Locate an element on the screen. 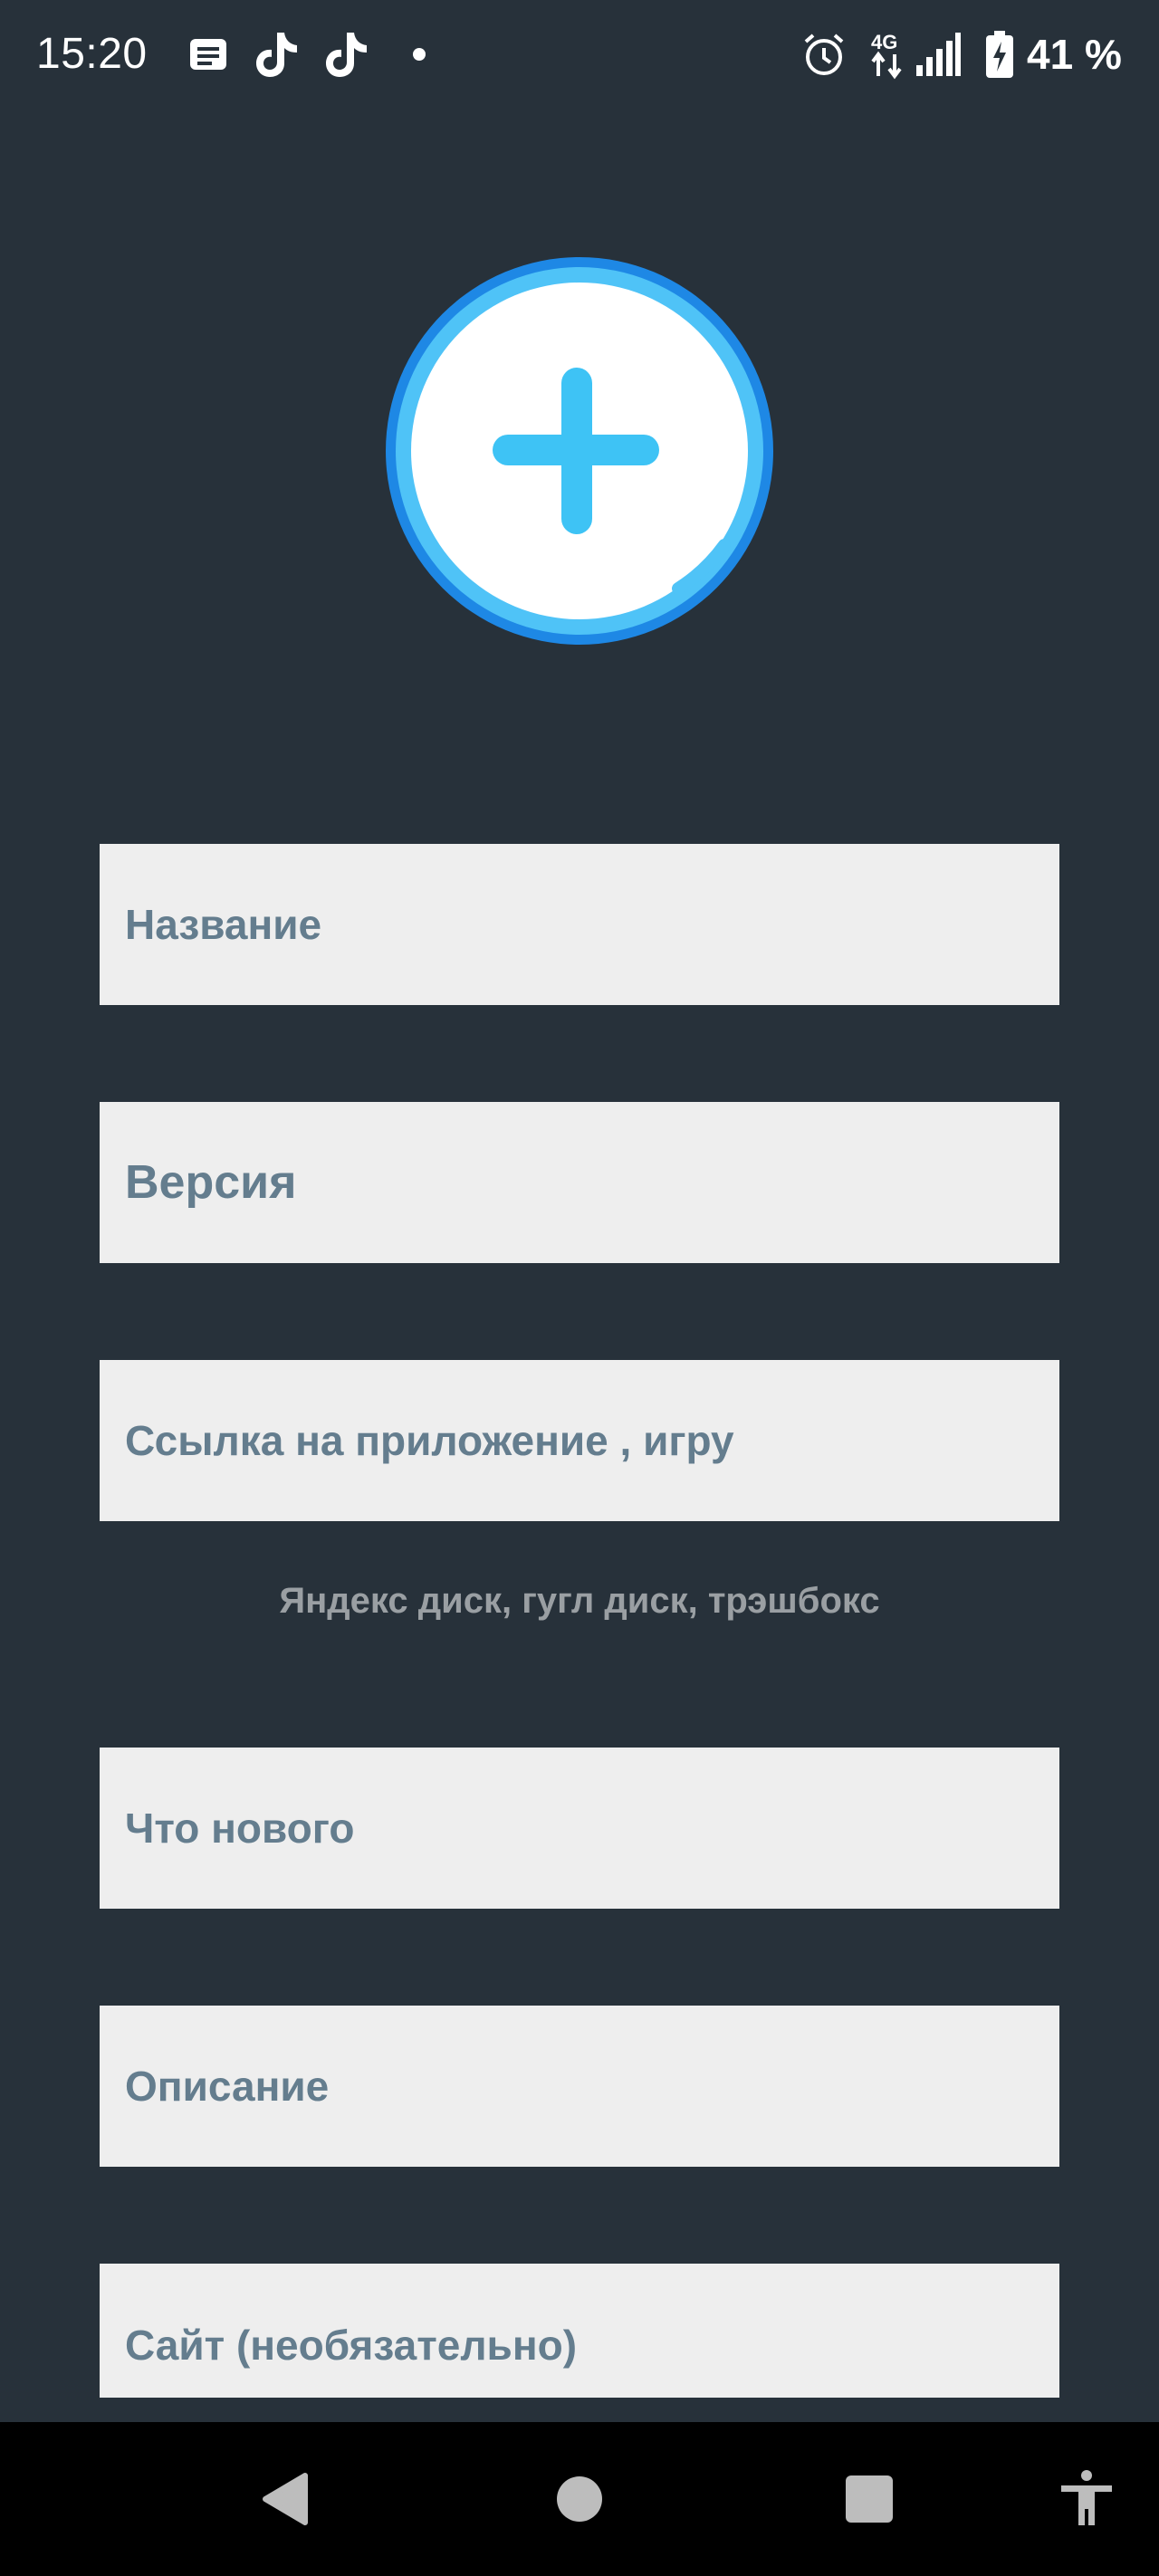 This screenshot has width=1159, height=2576. site-placeholder: Сайт (необязательно) is located at coordinates (351, 2345).